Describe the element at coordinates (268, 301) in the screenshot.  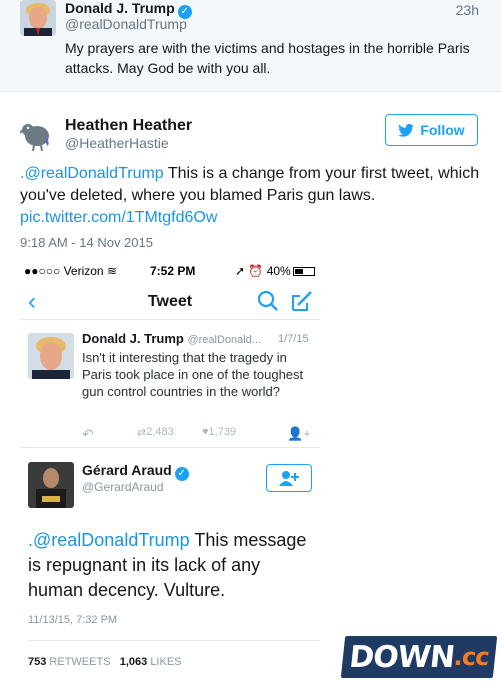
I see `search-icon` at that location.